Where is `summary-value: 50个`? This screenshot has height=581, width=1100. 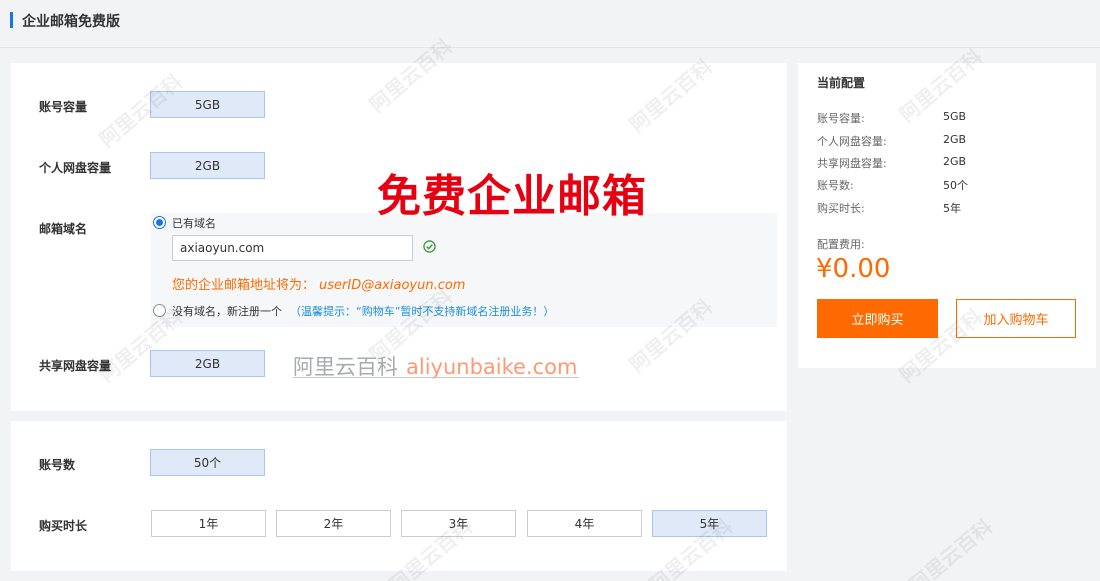
summary-value: 50个 is located at coordinates (955, 185).